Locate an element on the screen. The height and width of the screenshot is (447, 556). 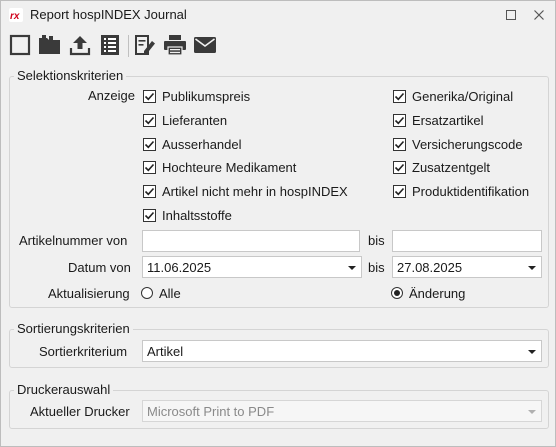
aktueller-drucker-label: Aktueller Drucker is located at coordinates (80, 411).